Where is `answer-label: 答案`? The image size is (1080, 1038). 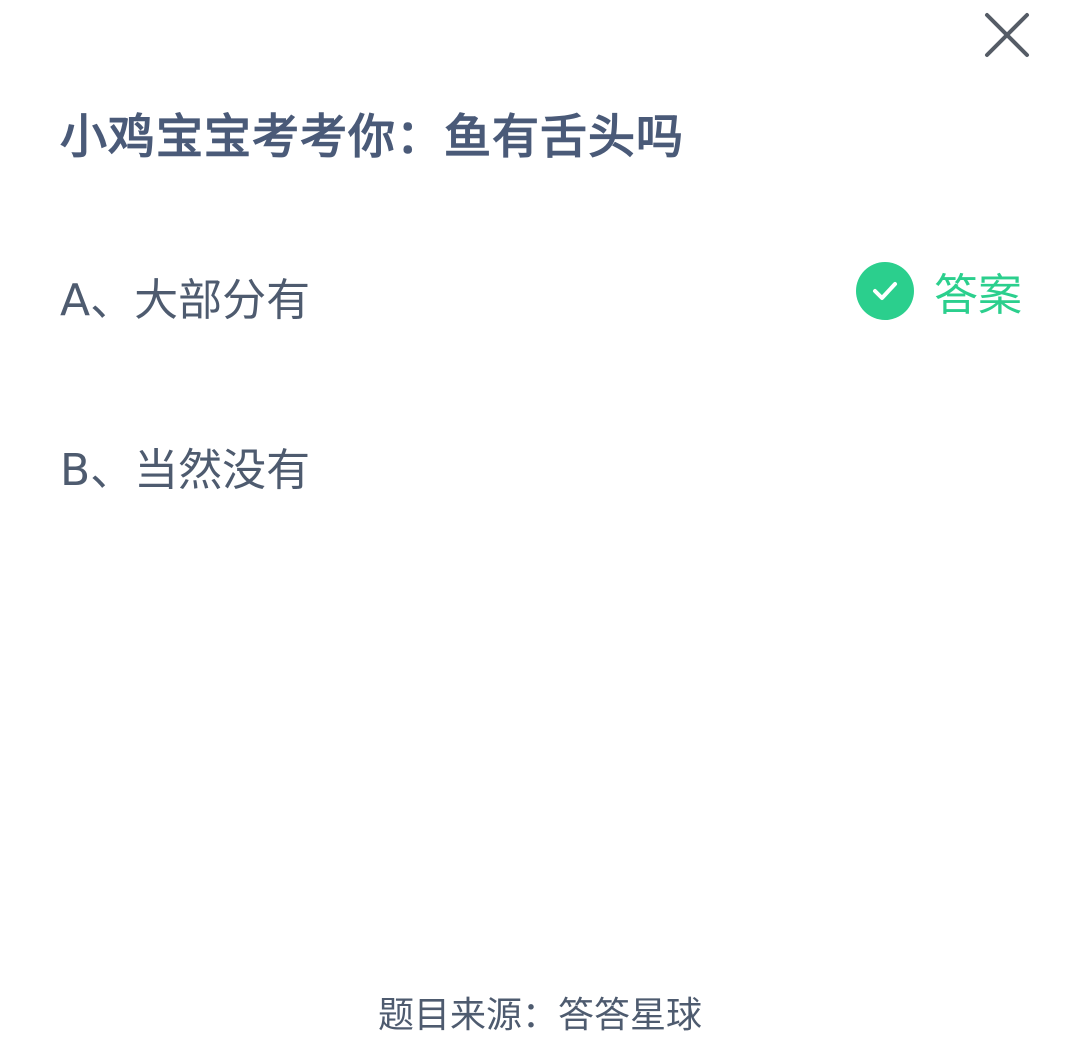 answer-label: 答案 is located at coordinates (978, 295).